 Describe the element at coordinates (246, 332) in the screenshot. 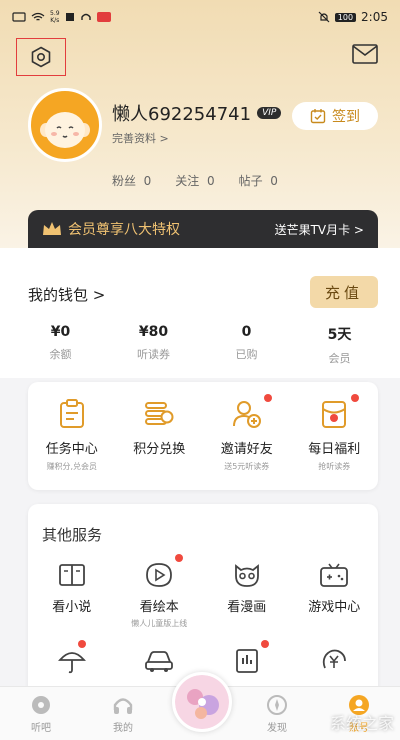

I see `wallet-value: 0` at that location.